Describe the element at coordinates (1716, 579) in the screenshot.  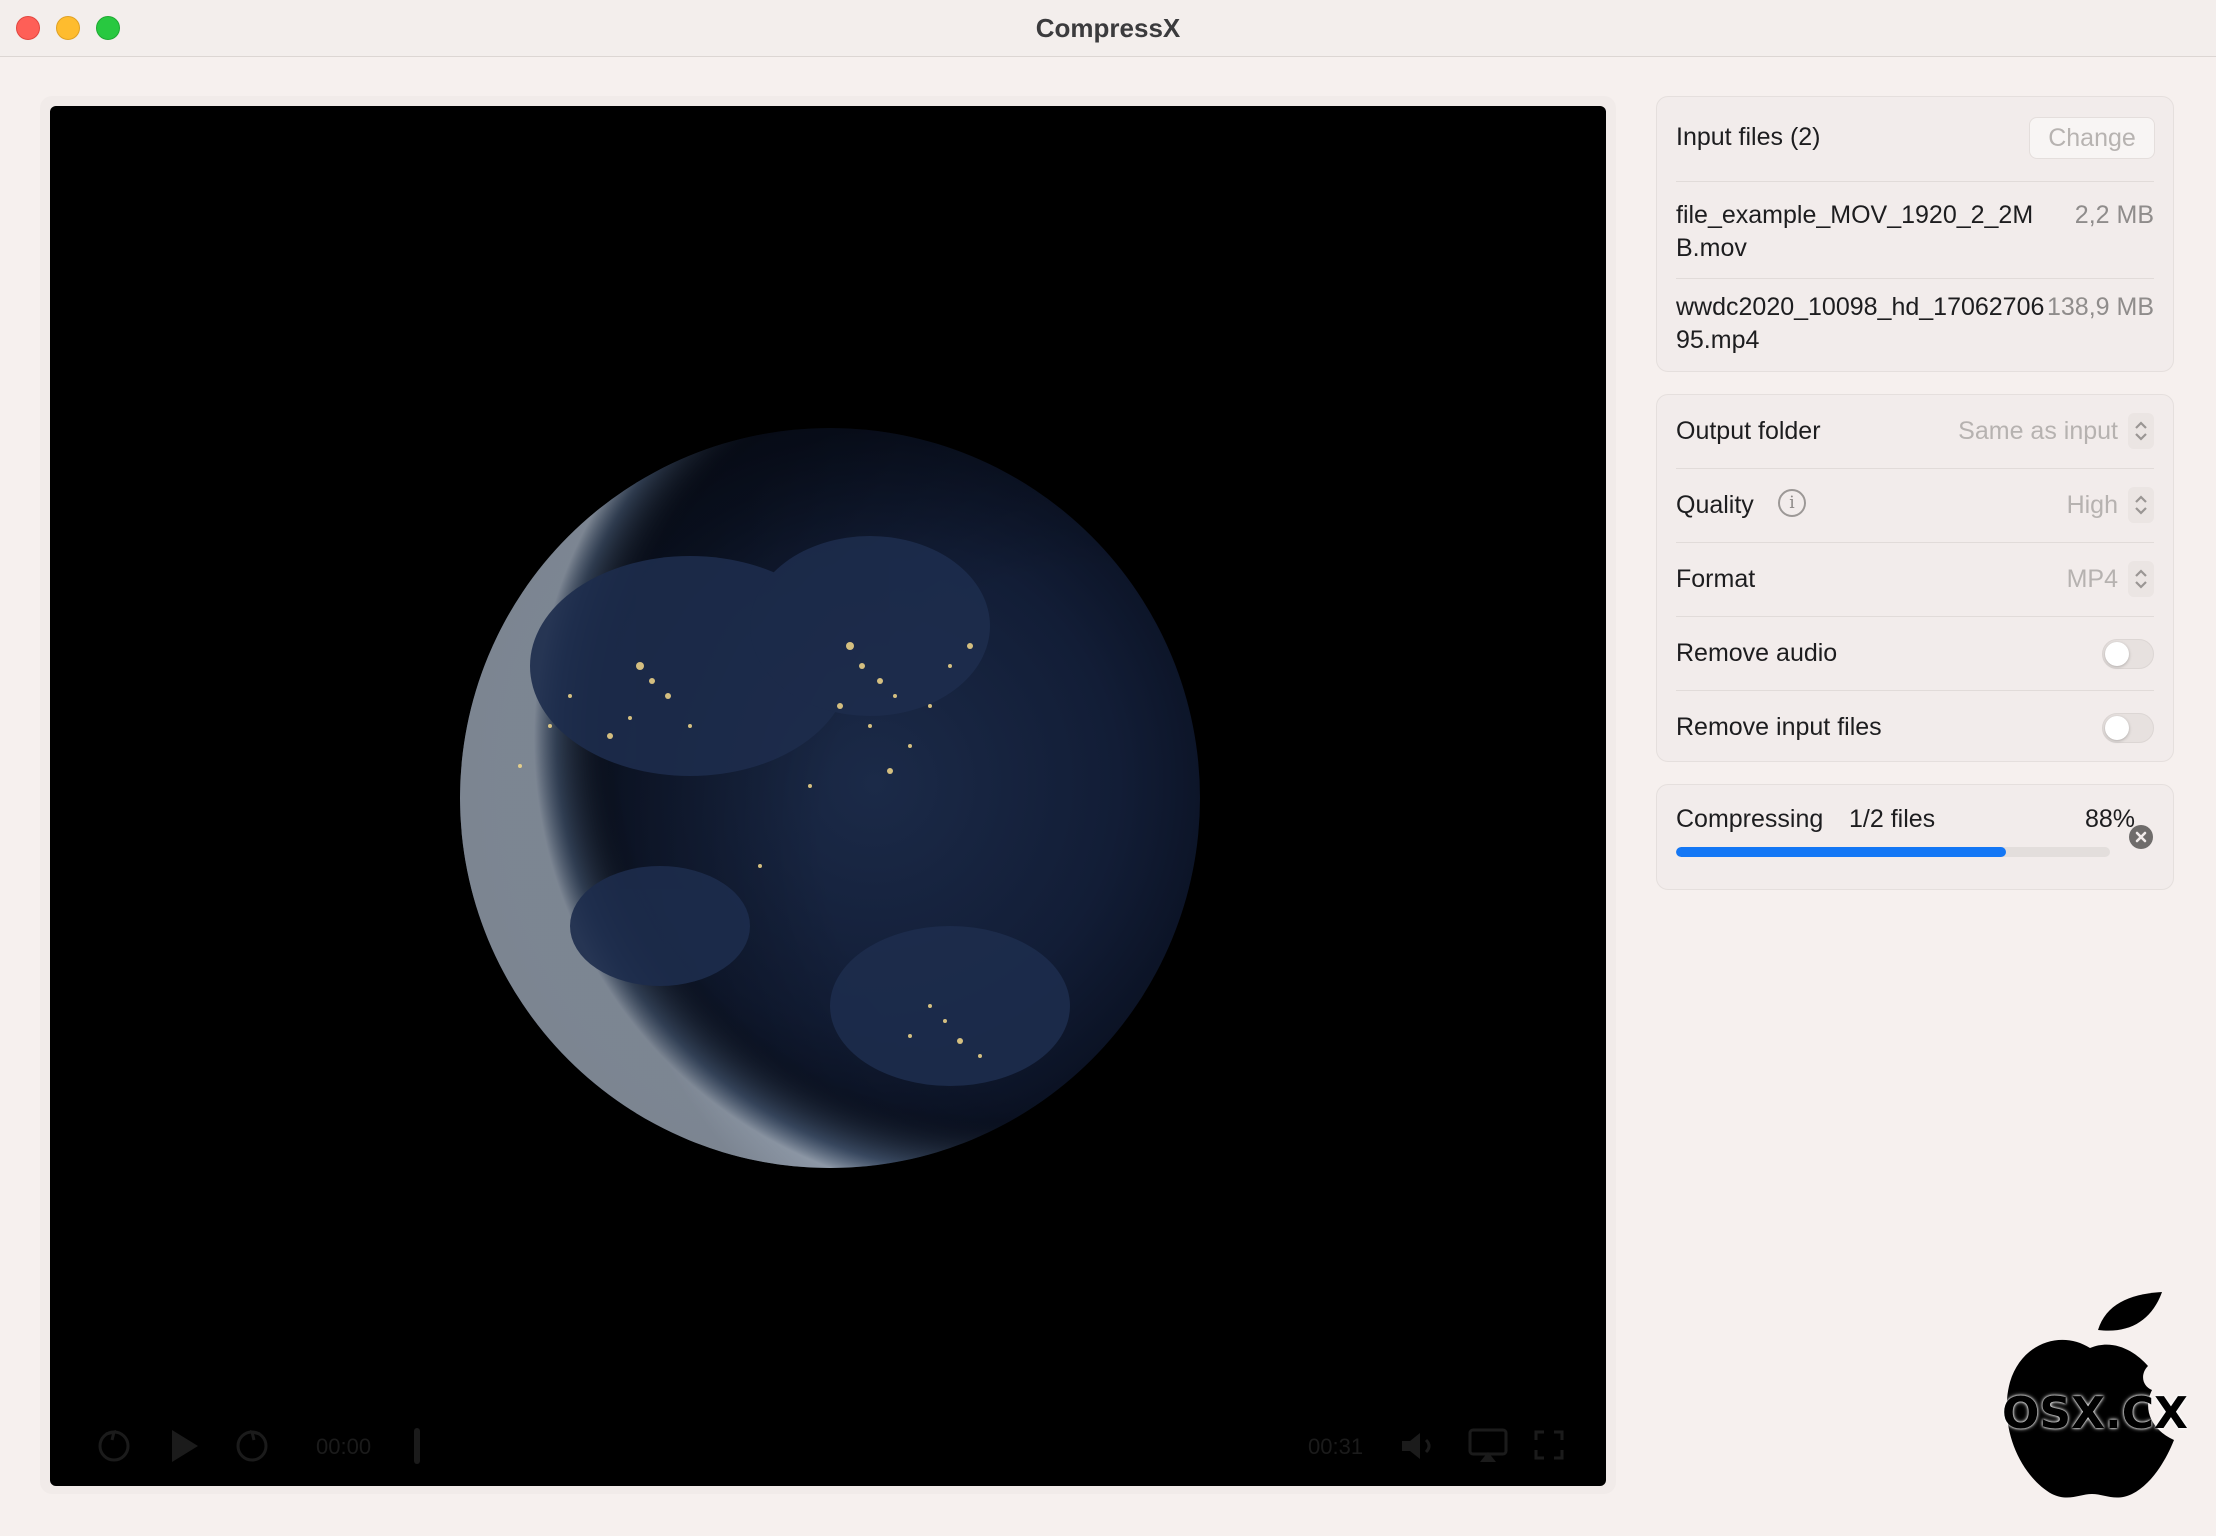
I see `format-label: Format` at that location.